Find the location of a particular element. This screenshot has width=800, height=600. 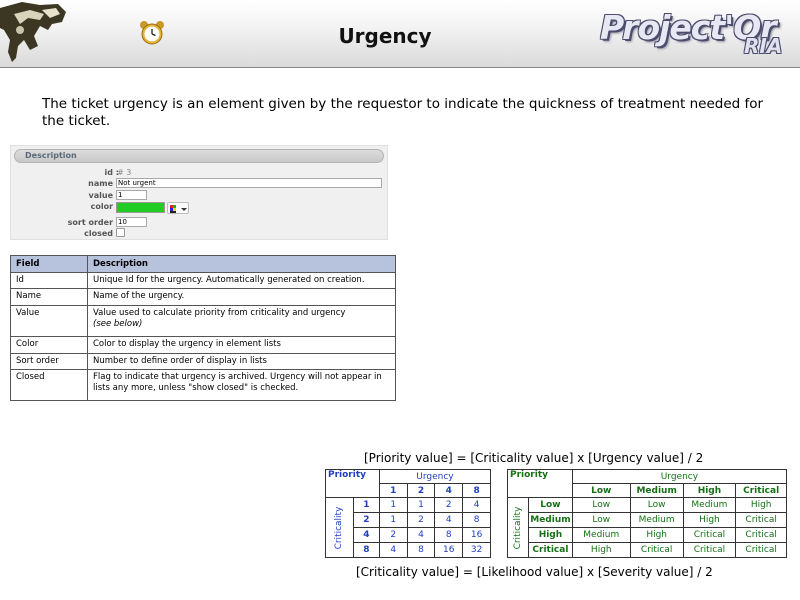

matrix-column-header: 2 is located at coordinates (421, 490).